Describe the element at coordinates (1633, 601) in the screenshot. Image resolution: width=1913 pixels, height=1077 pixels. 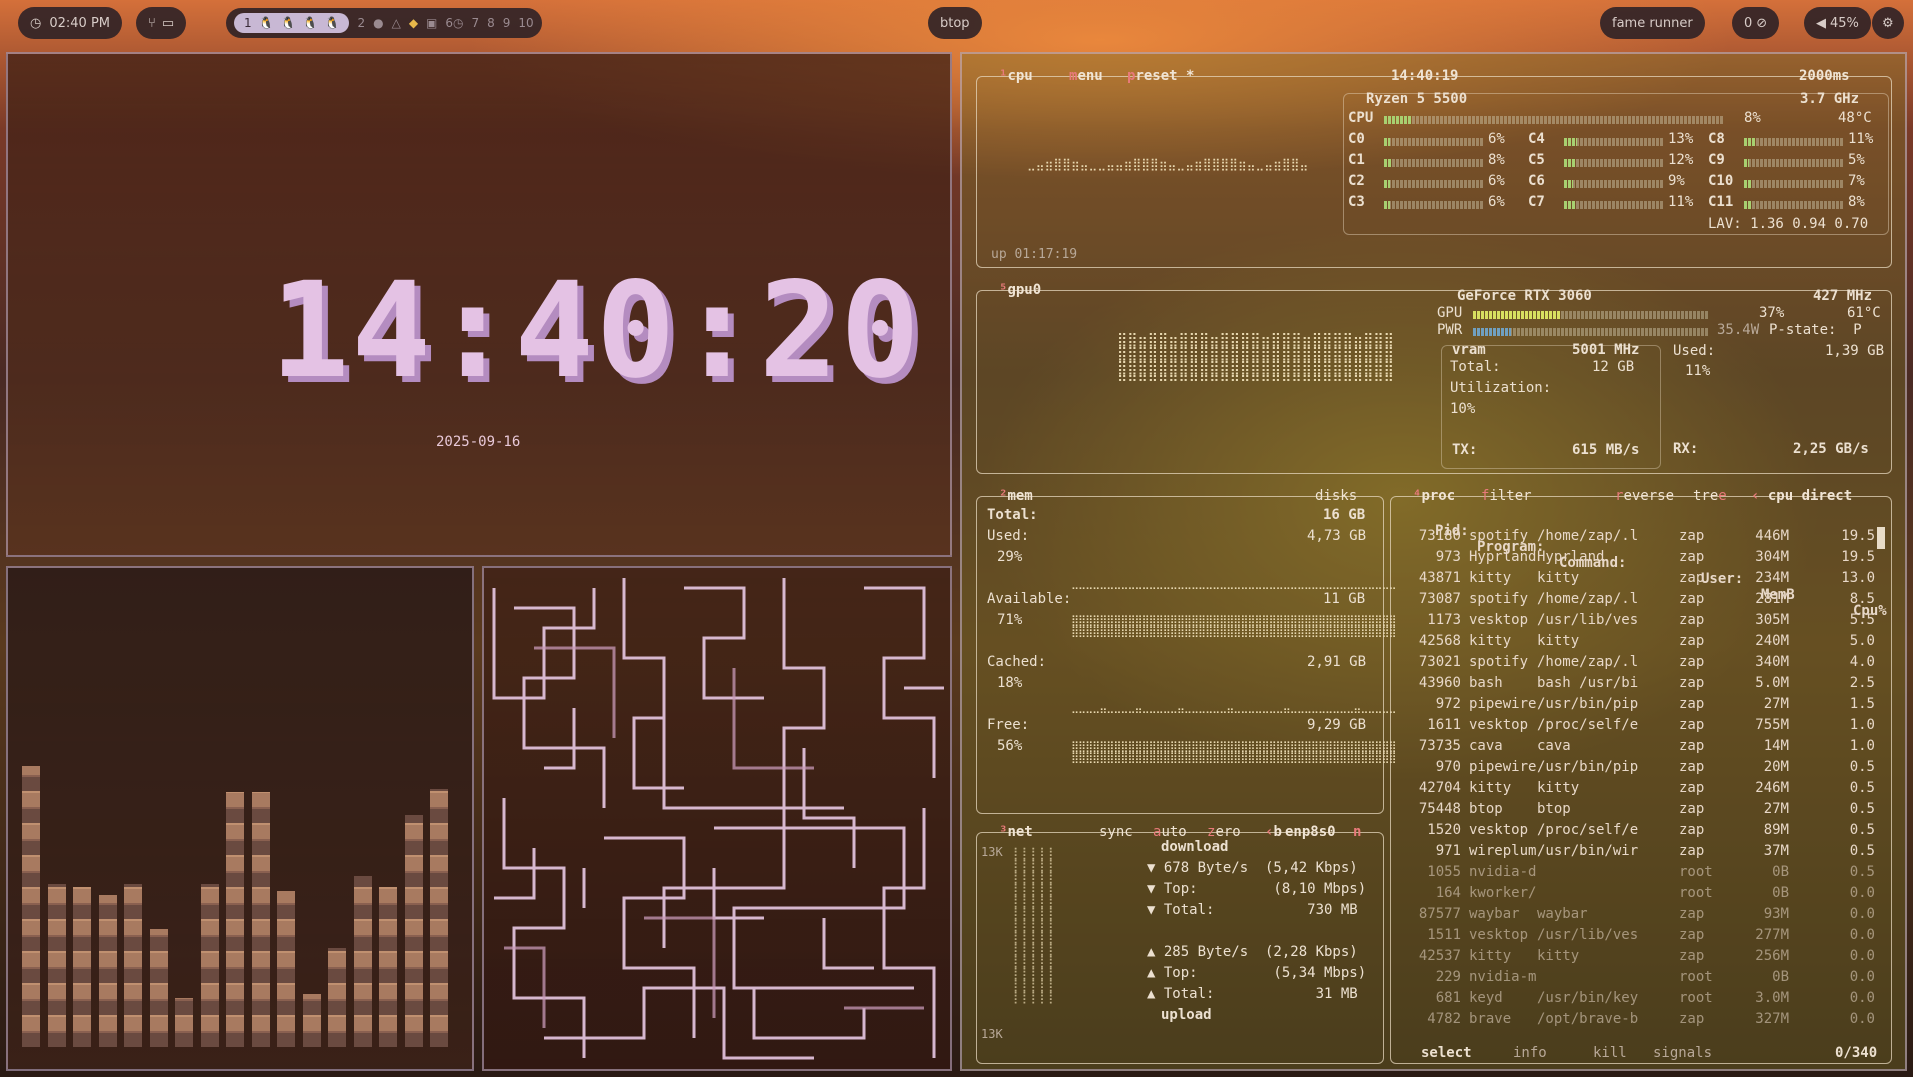
I see `proc-row: 73087 spotify/home/zap/.l zap 281M 8.5` at that location.